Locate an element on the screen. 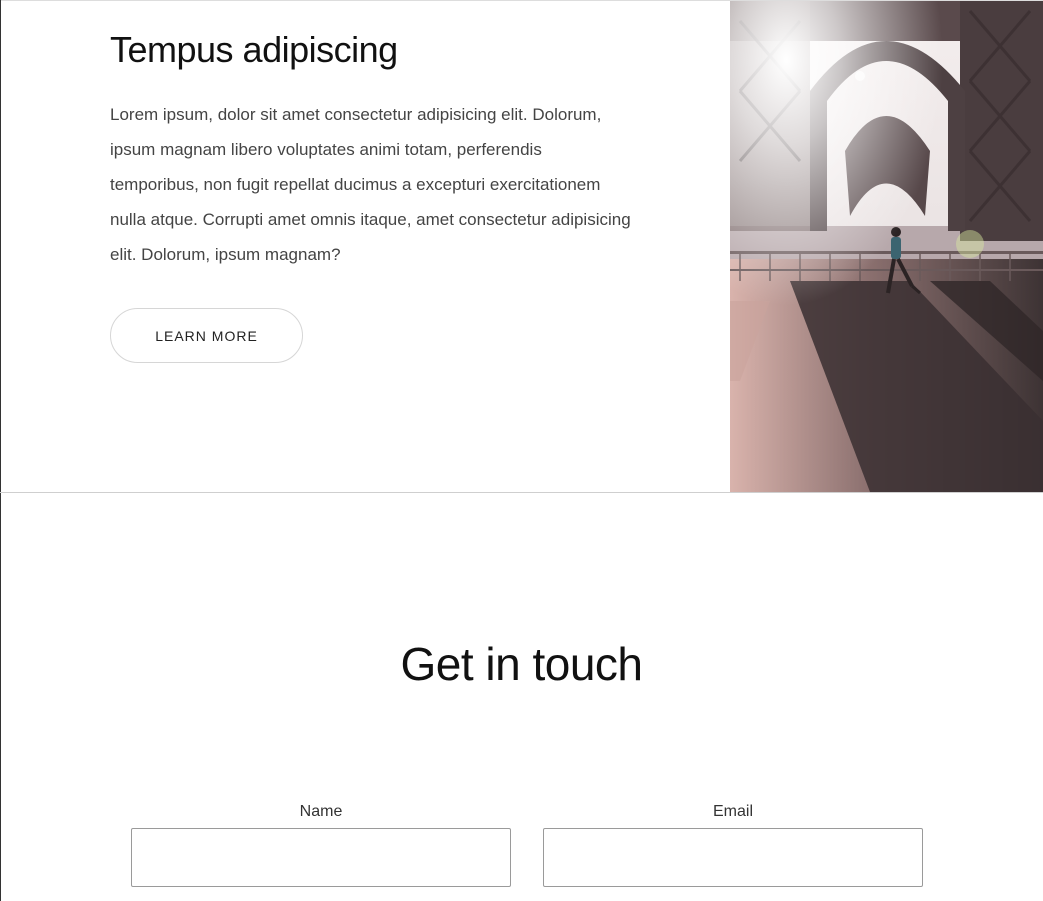  contact-heading: Get in touch is located at coordinates (521, 664).